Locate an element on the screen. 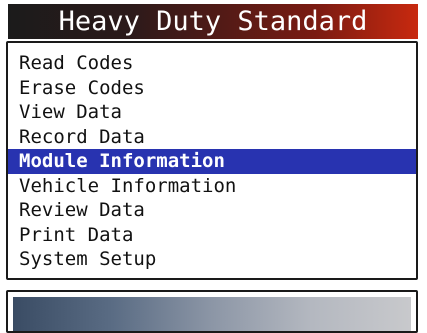  menu-item-erase-codes: Erase Codes is located at coordinates (212, 88).